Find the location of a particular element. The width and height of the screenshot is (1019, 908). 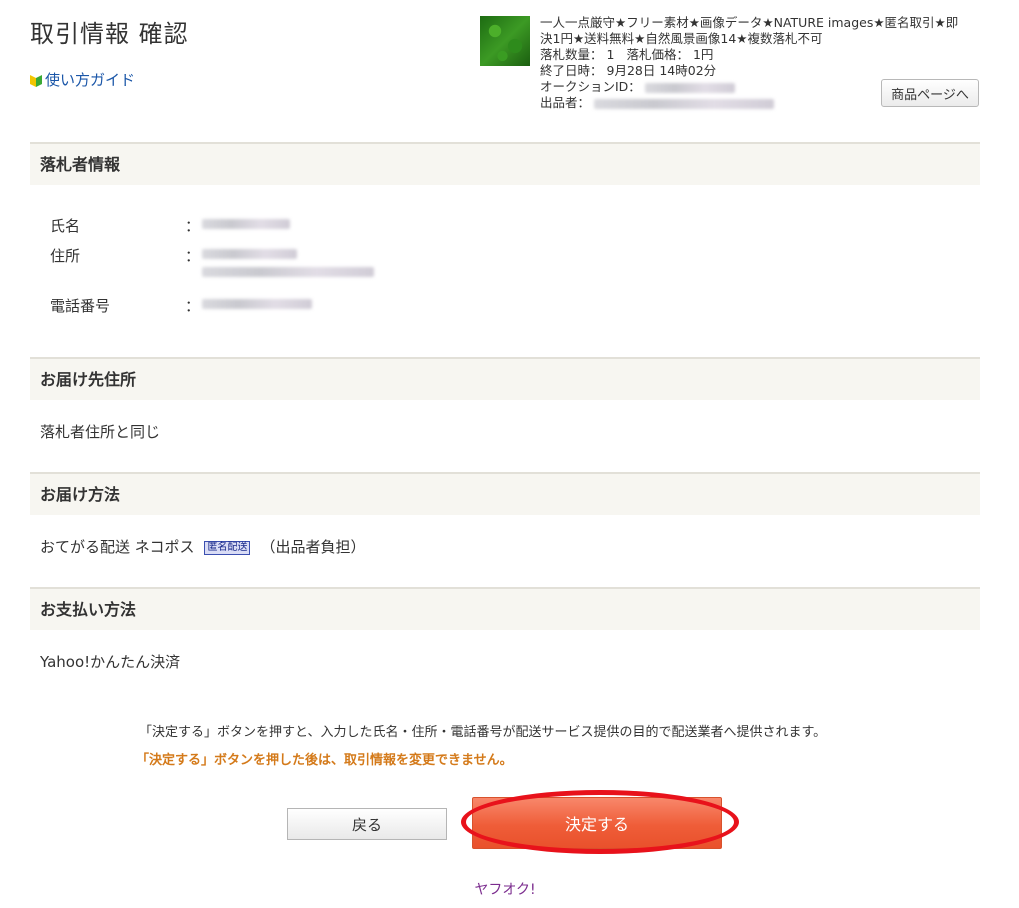

name-redacted is located at coordinates (246, 224).